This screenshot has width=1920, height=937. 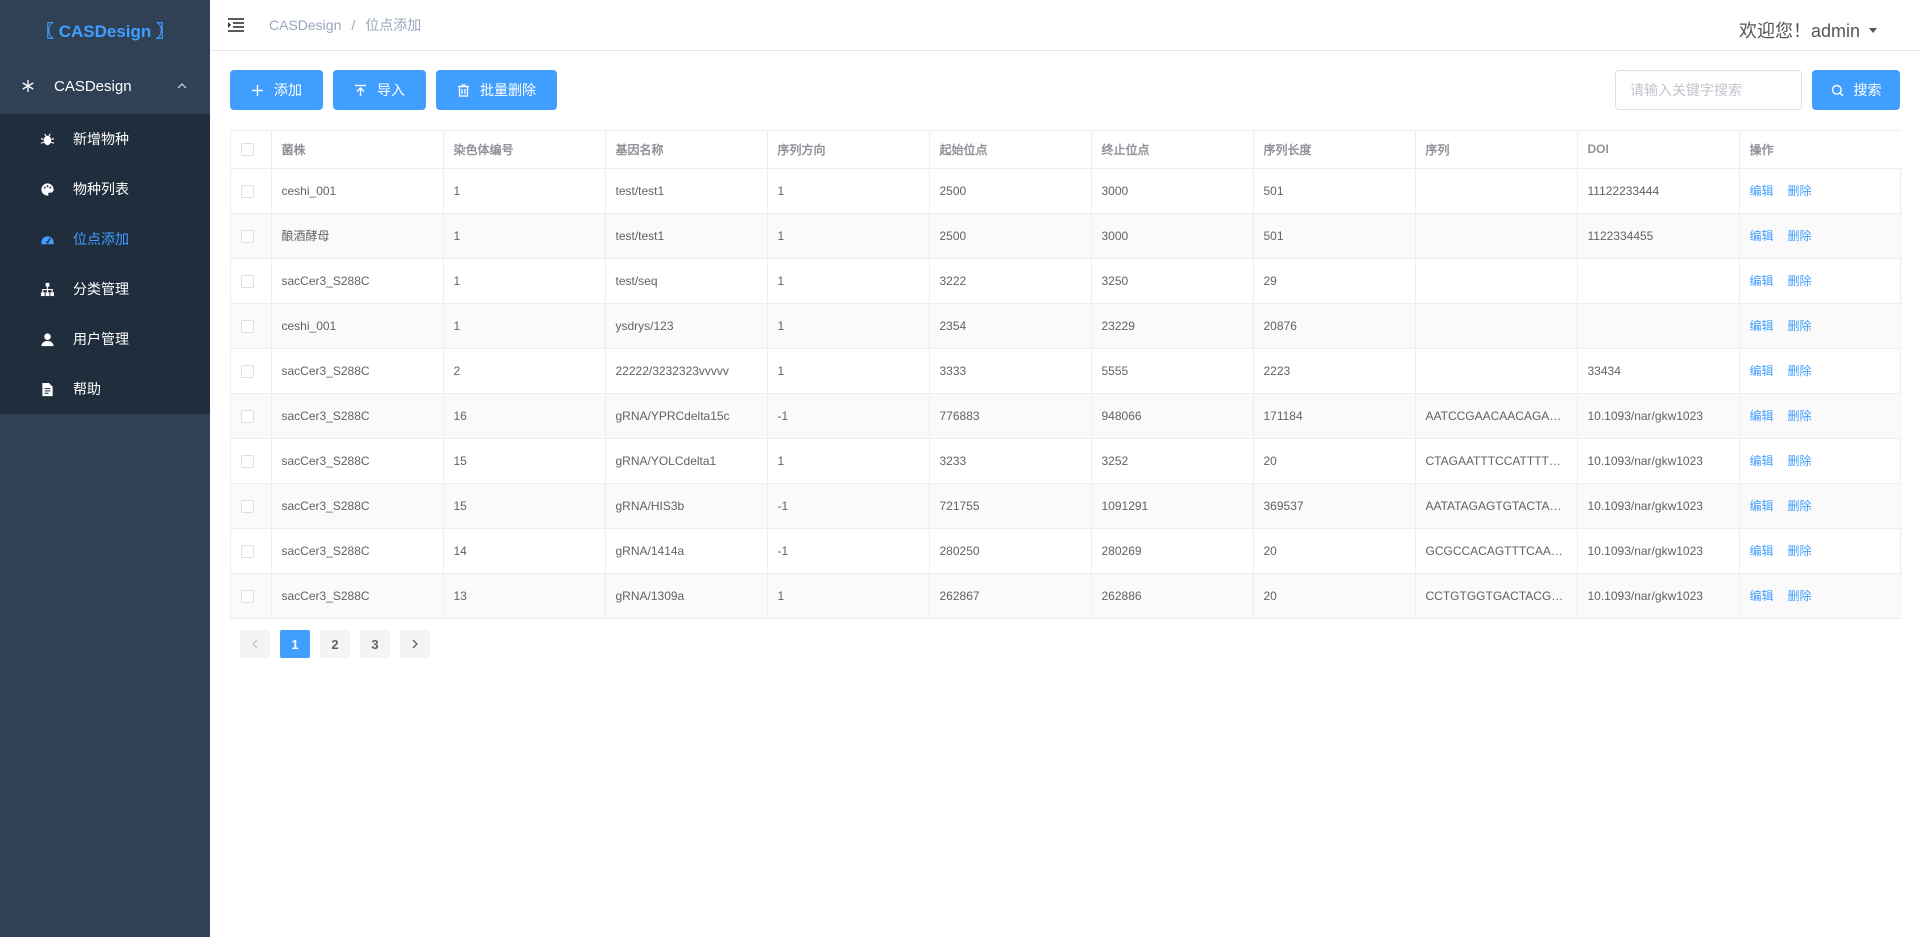 I want to click on hamburger-icon, so click(x=236, y=25).